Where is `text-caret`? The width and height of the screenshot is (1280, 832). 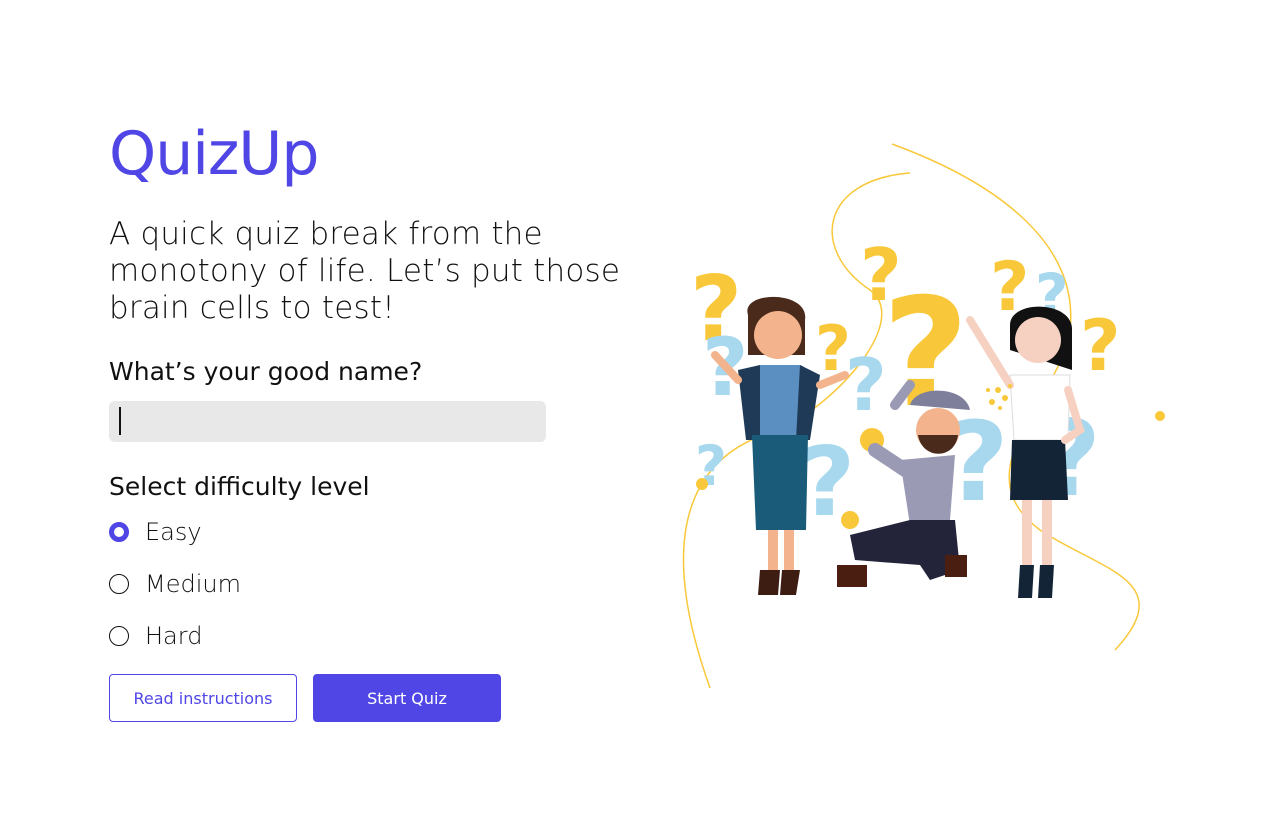
text-caret is located at coordinates (120, 421).